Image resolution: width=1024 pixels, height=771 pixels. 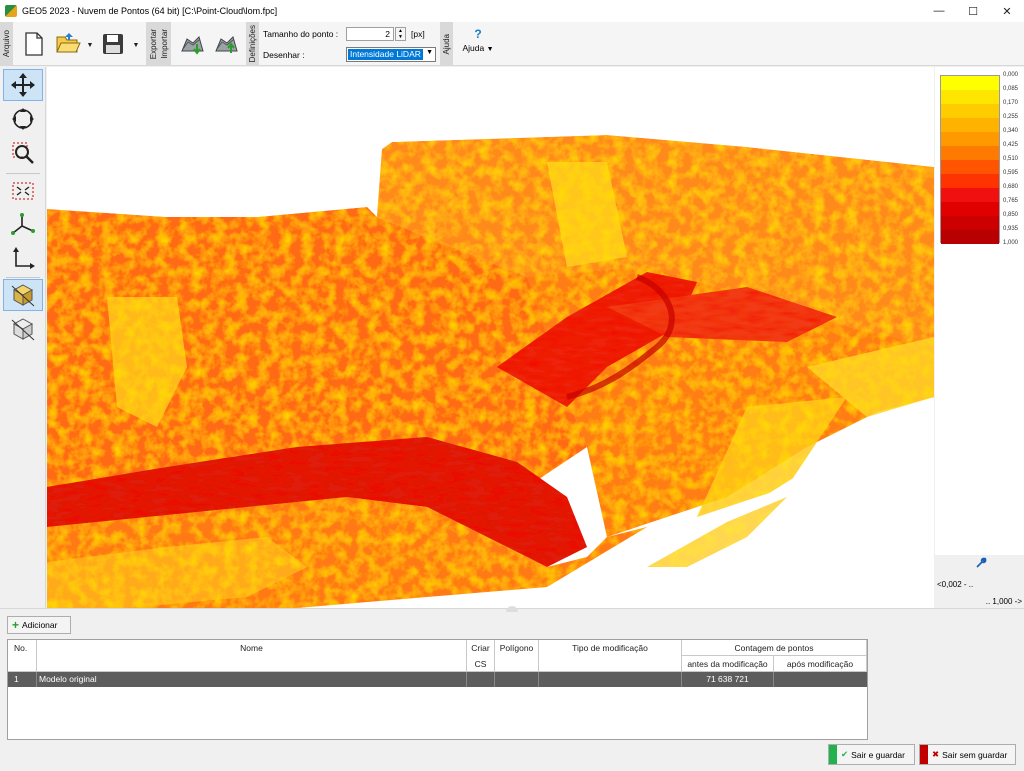 What do you see at coordinates (437, 679) in the screenshot?
I see `table-row: 1 Modelo original 71 638 721` at bounding box center [437, 679].